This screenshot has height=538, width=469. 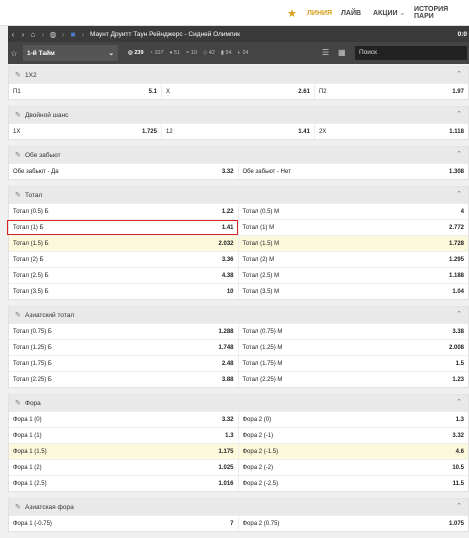 I want to click on market-section-header: ✎ Азиатский тотал ⌃, so click(x=238, y=315).